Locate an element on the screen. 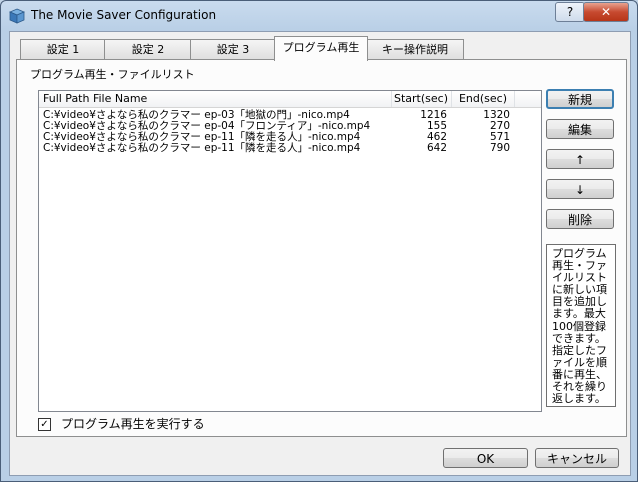 The image size is (638, 482). help-text-line: ます。最大 is located at coordinates (579, 314).